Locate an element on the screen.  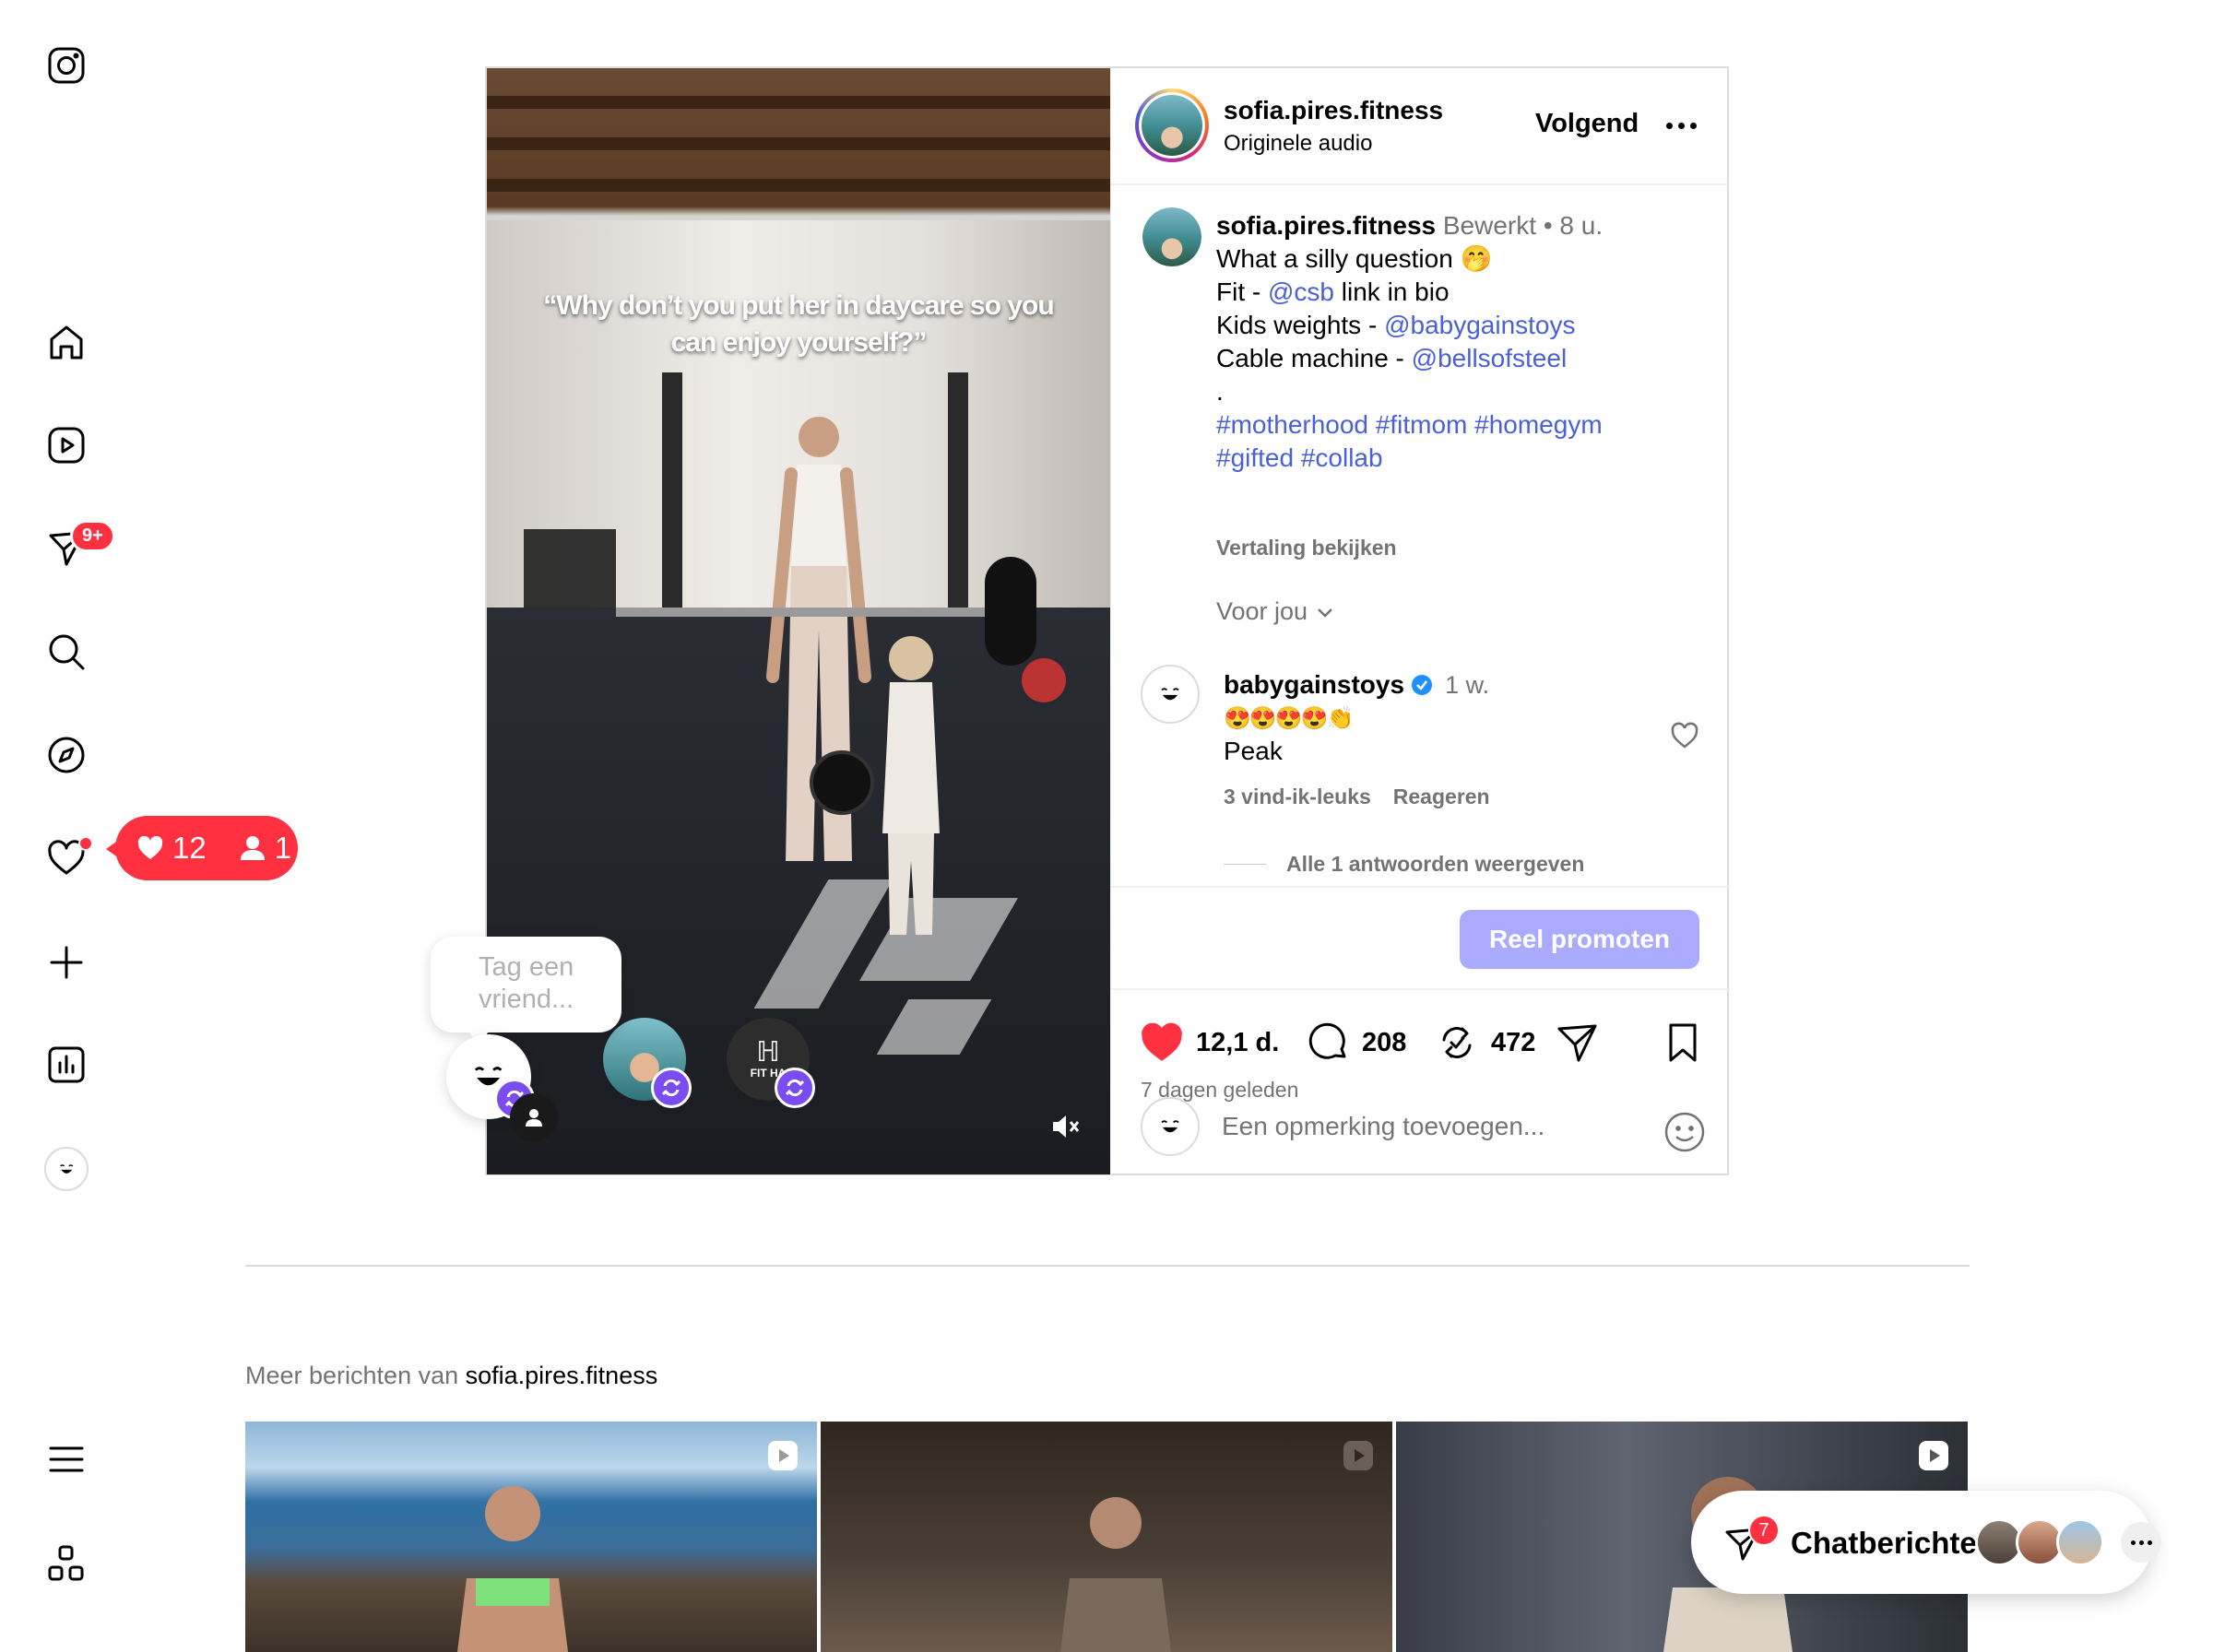
search-icon is located at coordinates (66, 652).